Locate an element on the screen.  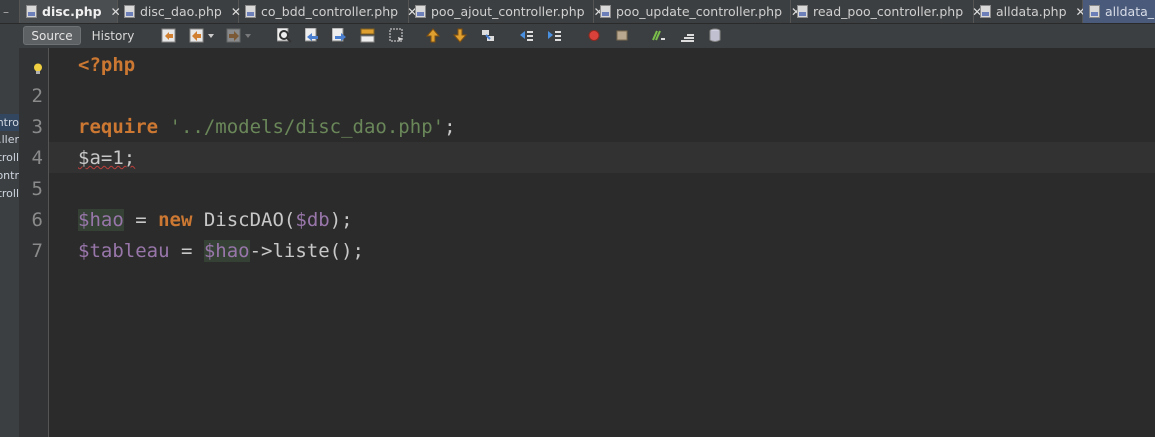
toggle-rect-selection-icon is located at coordinates (396, 35).